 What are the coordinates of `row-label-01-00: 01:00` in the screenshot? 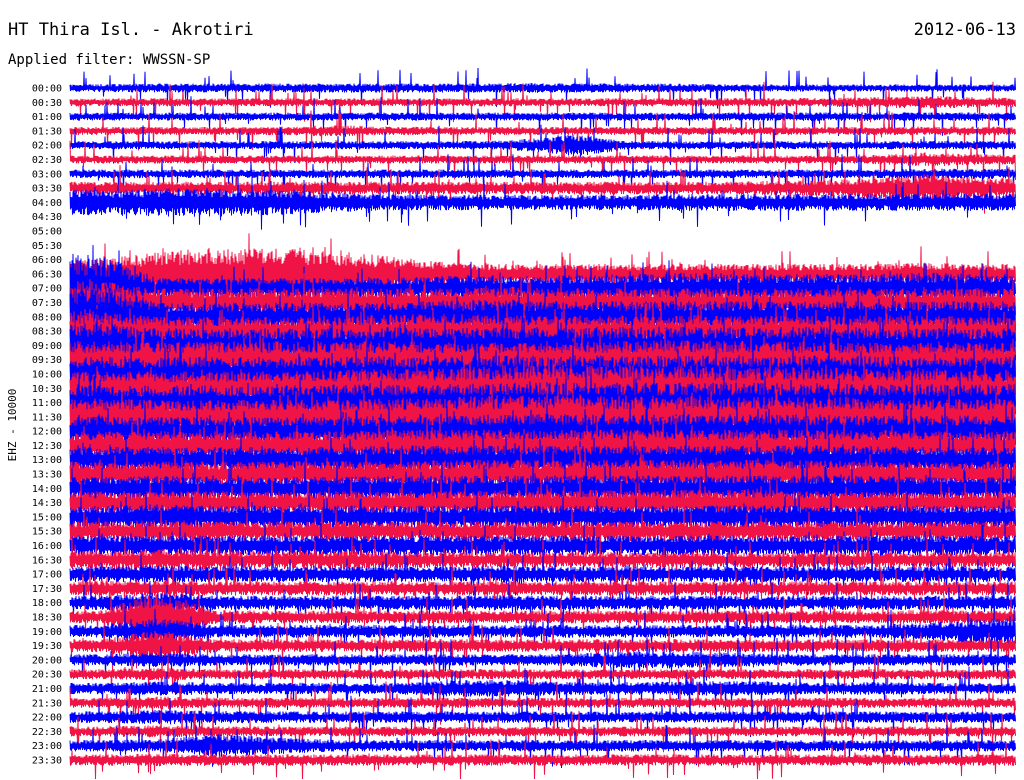 It's located at (47, 117).